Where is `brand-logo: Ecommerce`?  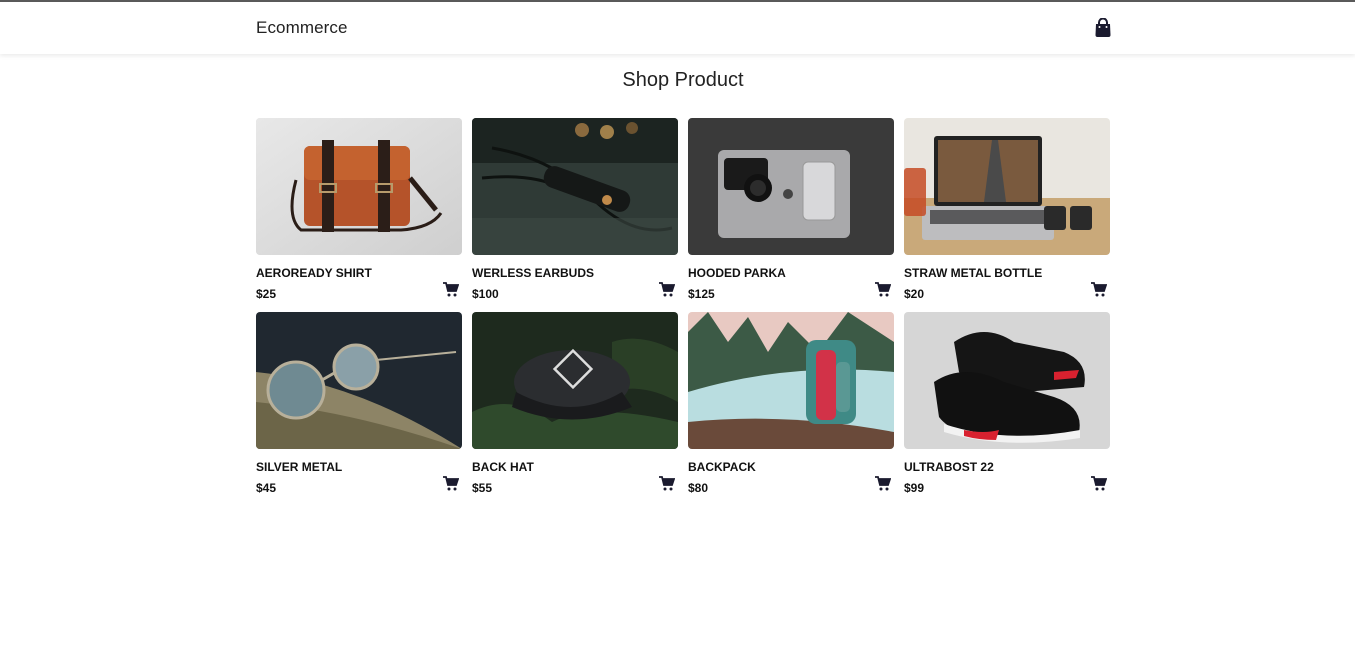
brand-logo: Ecommerce is located at coordinates (302, 28).